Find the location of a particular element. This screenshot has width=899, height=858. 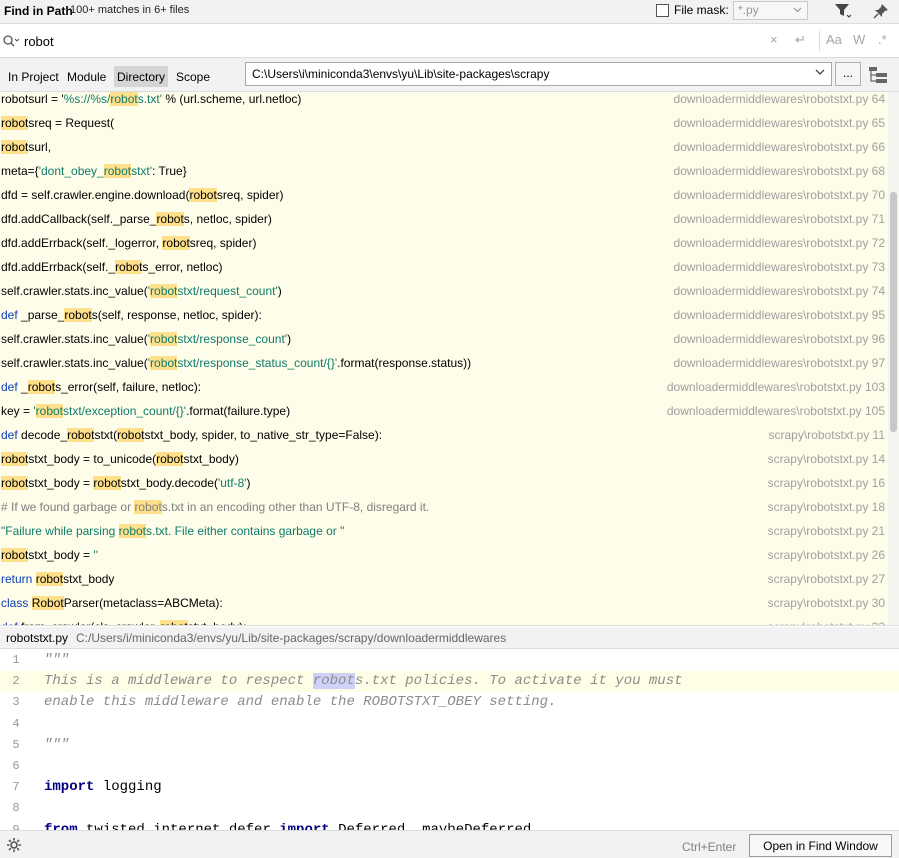

result-code: meta={'dont_obey_robotstxt': True} is located at coordinates (94, 171).